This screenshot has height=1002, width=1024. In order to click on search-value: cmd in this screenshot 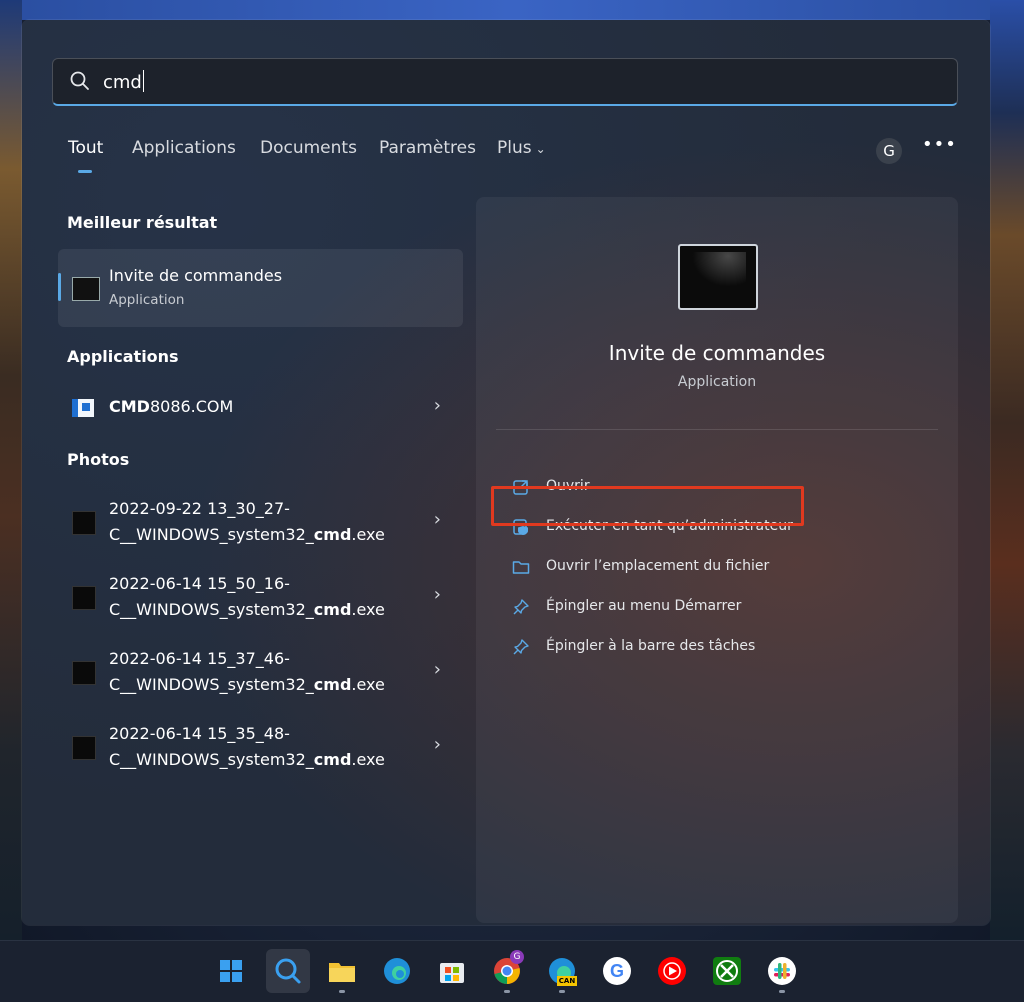, I will do `click(123, 81)`.